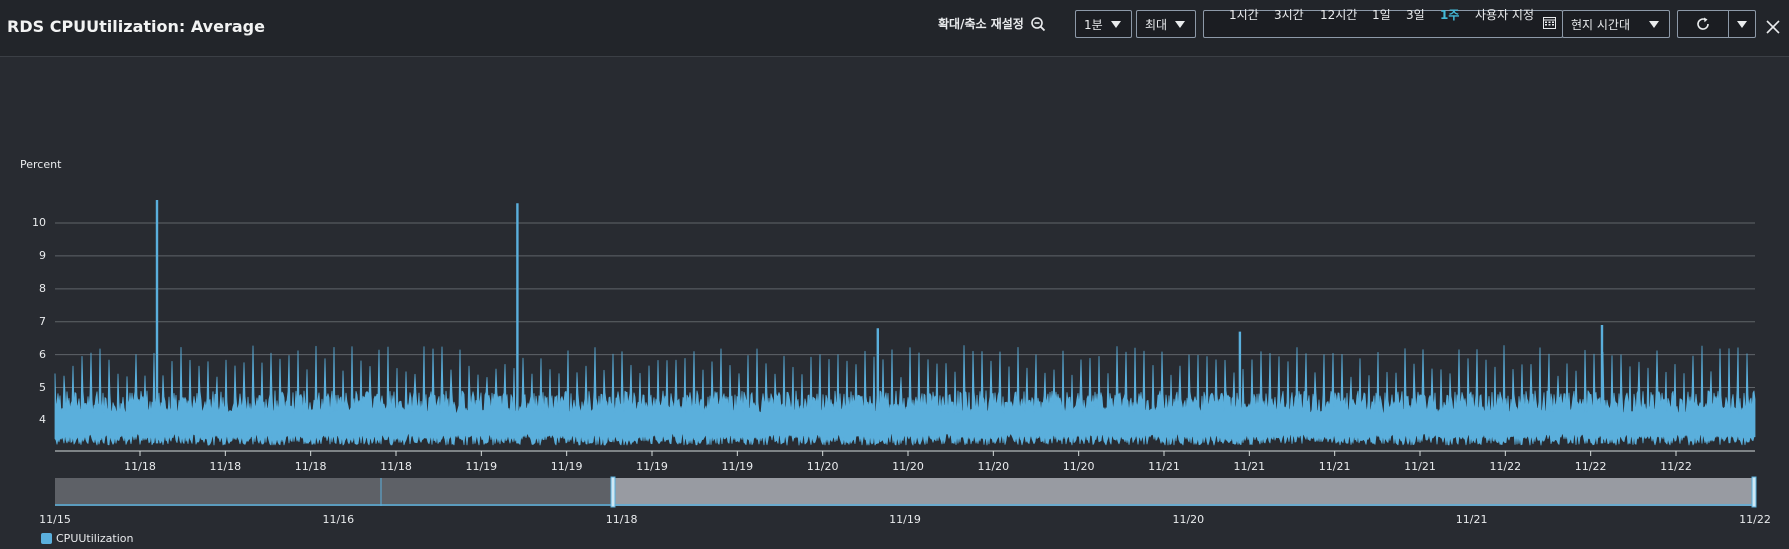  What do you see at coordinates (1755, 519) in the screenshot?
I see `navigator-tick-label: 11/22` at bounding box center [1755, 519].